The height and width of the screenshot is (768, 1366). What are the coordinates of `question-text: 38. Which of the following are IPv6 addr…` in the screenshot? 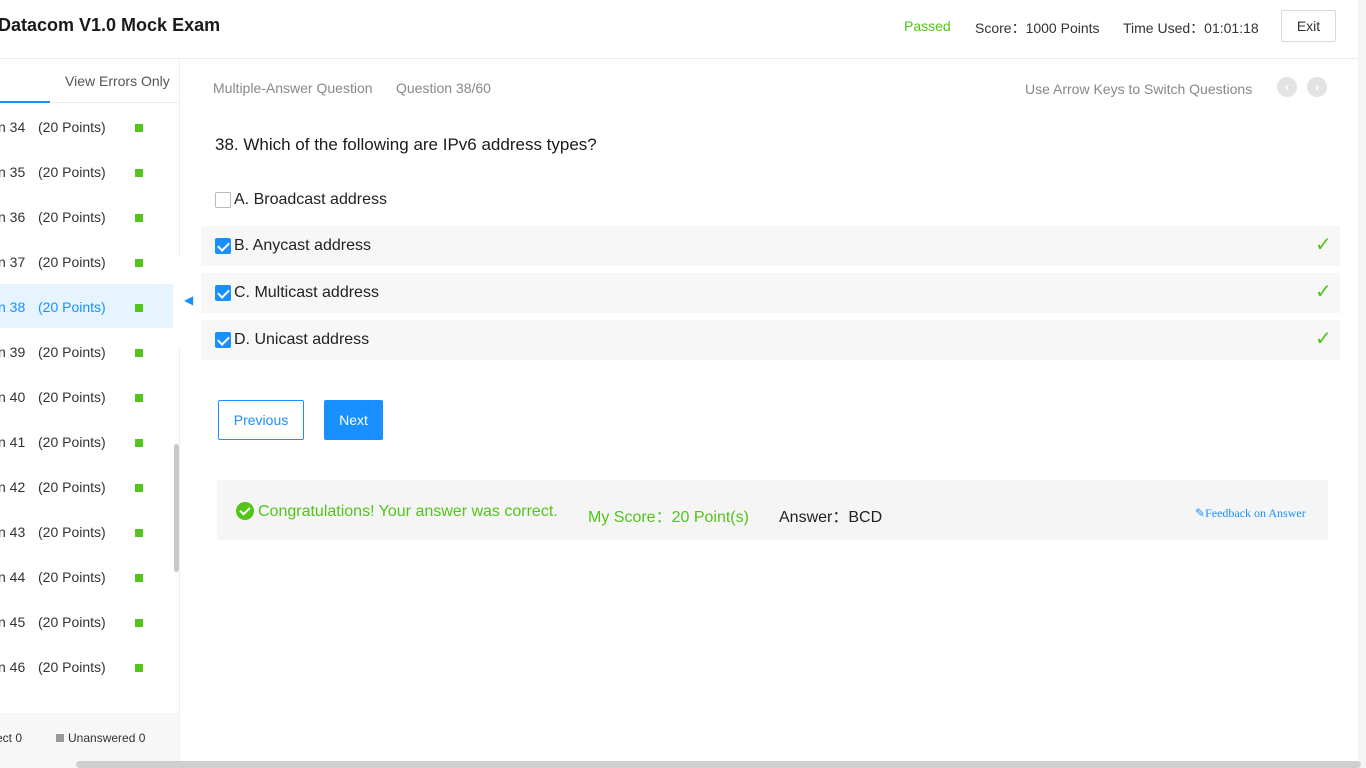 It's located at (406, 144).